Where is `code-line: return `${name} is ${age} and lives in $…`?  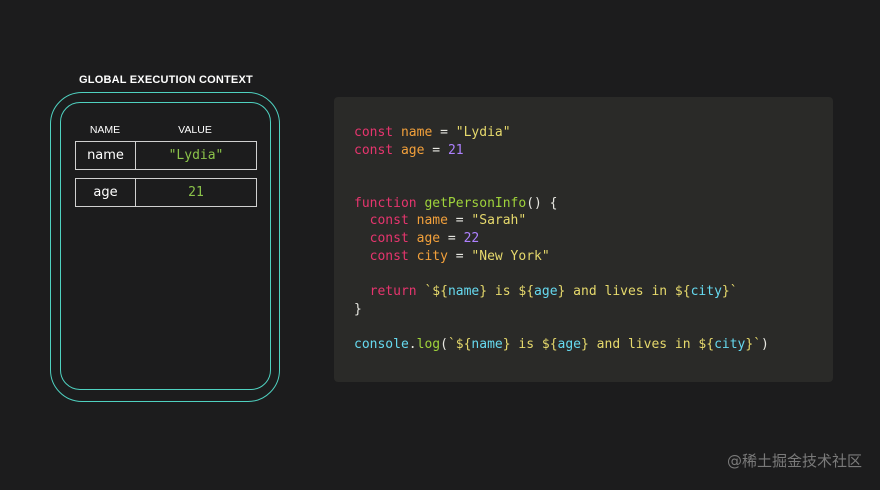
code-line: return `${name} is ${age} and lives in $… is located at coordinates (561, 292).